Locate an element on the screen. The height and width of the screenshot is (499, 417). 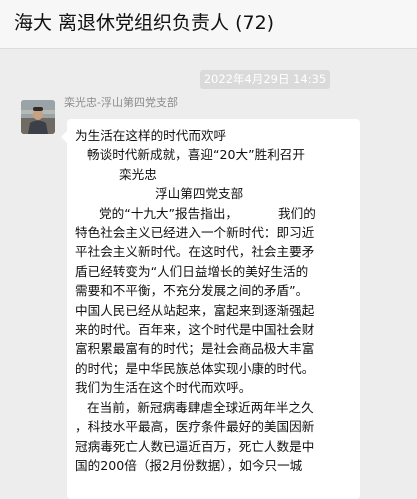
bubble-arrow is located at coordinates (64, 137).